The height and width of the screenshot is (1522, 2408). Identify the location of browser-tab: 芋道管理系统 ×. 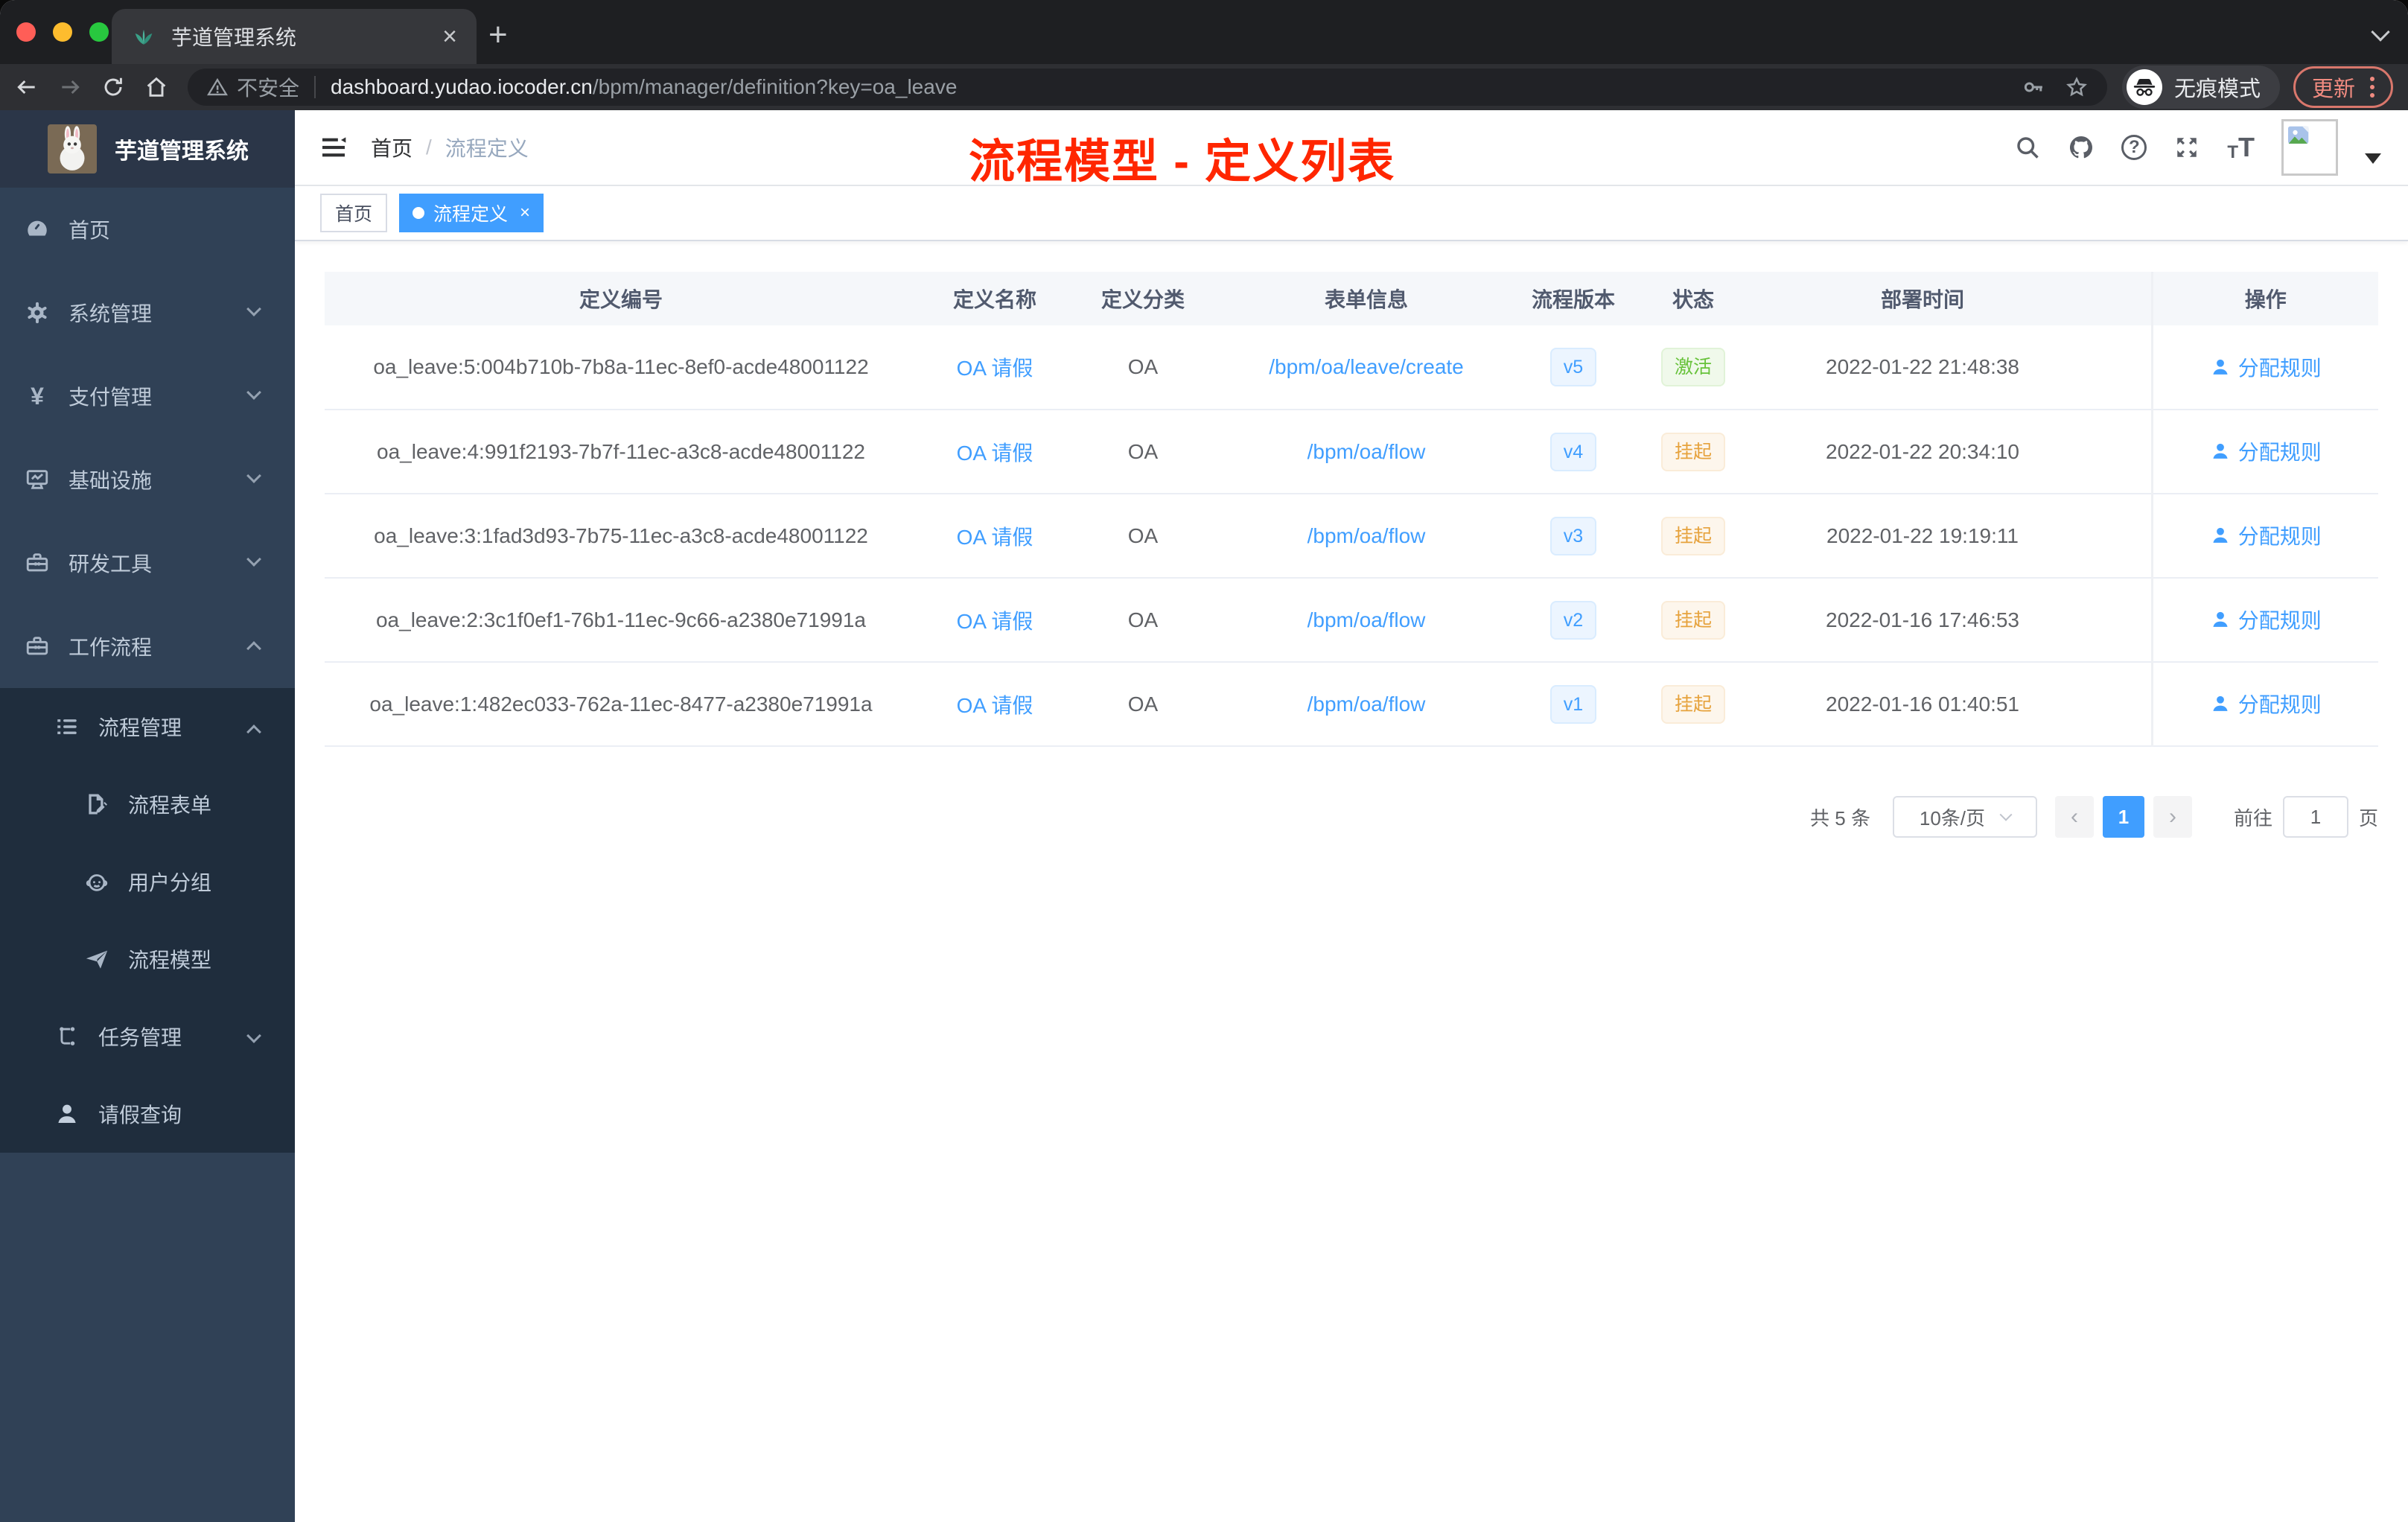
(294, 36).